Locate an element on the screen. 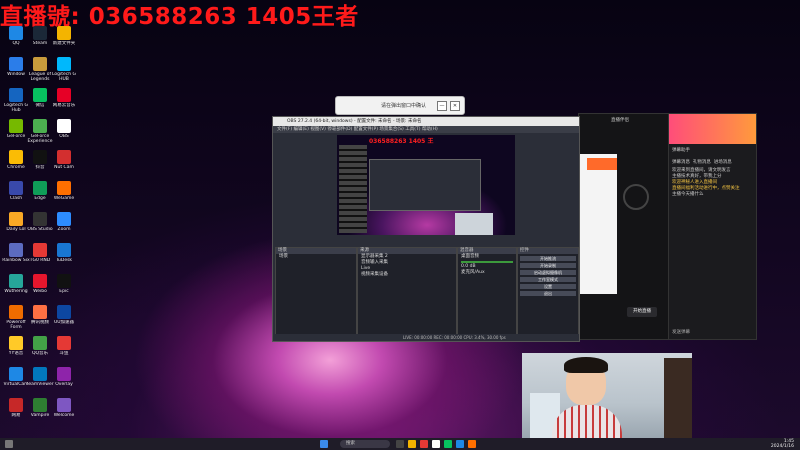  desktop-icon: Overlay is located at coordinates (64, 379).